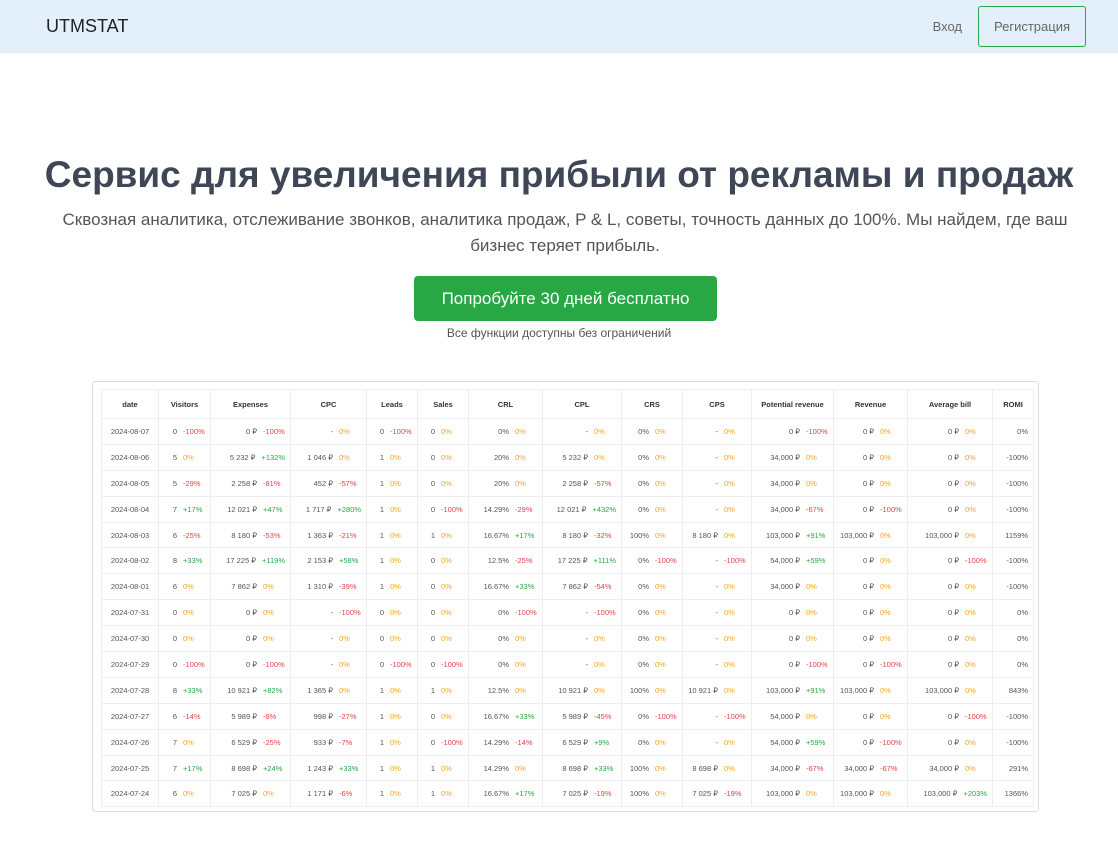 The image size is (1118, 845). What do you see at coordinates (130, 664) in the screenshot?
I see `date-cell: 2024-07-29` at bounding box center [130, 664].